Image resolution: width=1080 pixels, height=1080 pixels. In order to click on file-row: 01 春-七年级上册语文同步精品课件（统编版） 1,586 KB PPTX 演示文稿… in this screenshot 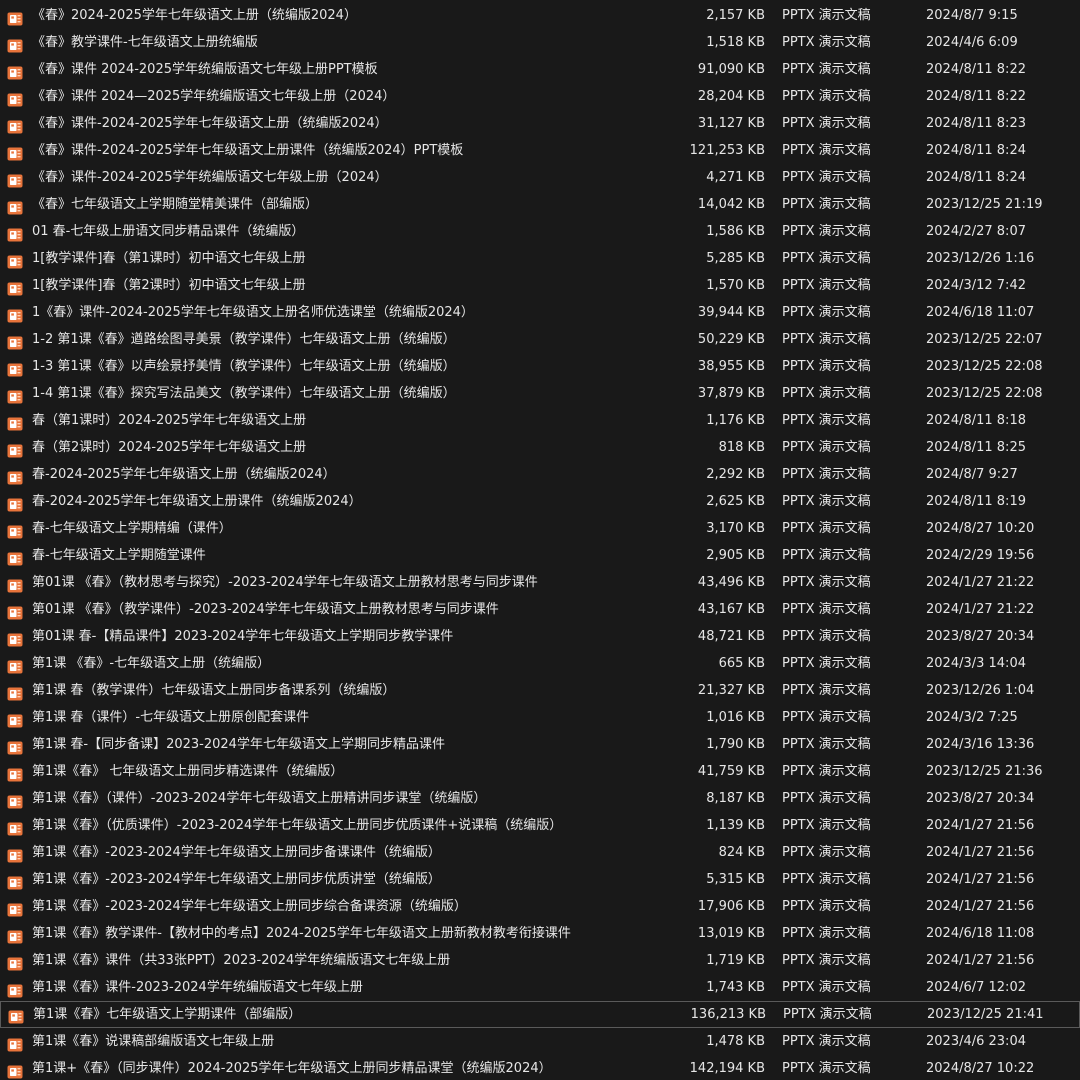, I will do `click(540, 231)`.